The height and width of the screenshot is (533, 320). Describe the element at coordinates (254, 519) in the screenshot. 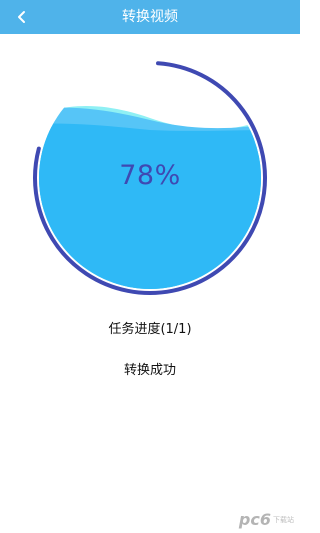

I see `watermark-logo-text: pc6` at that location.